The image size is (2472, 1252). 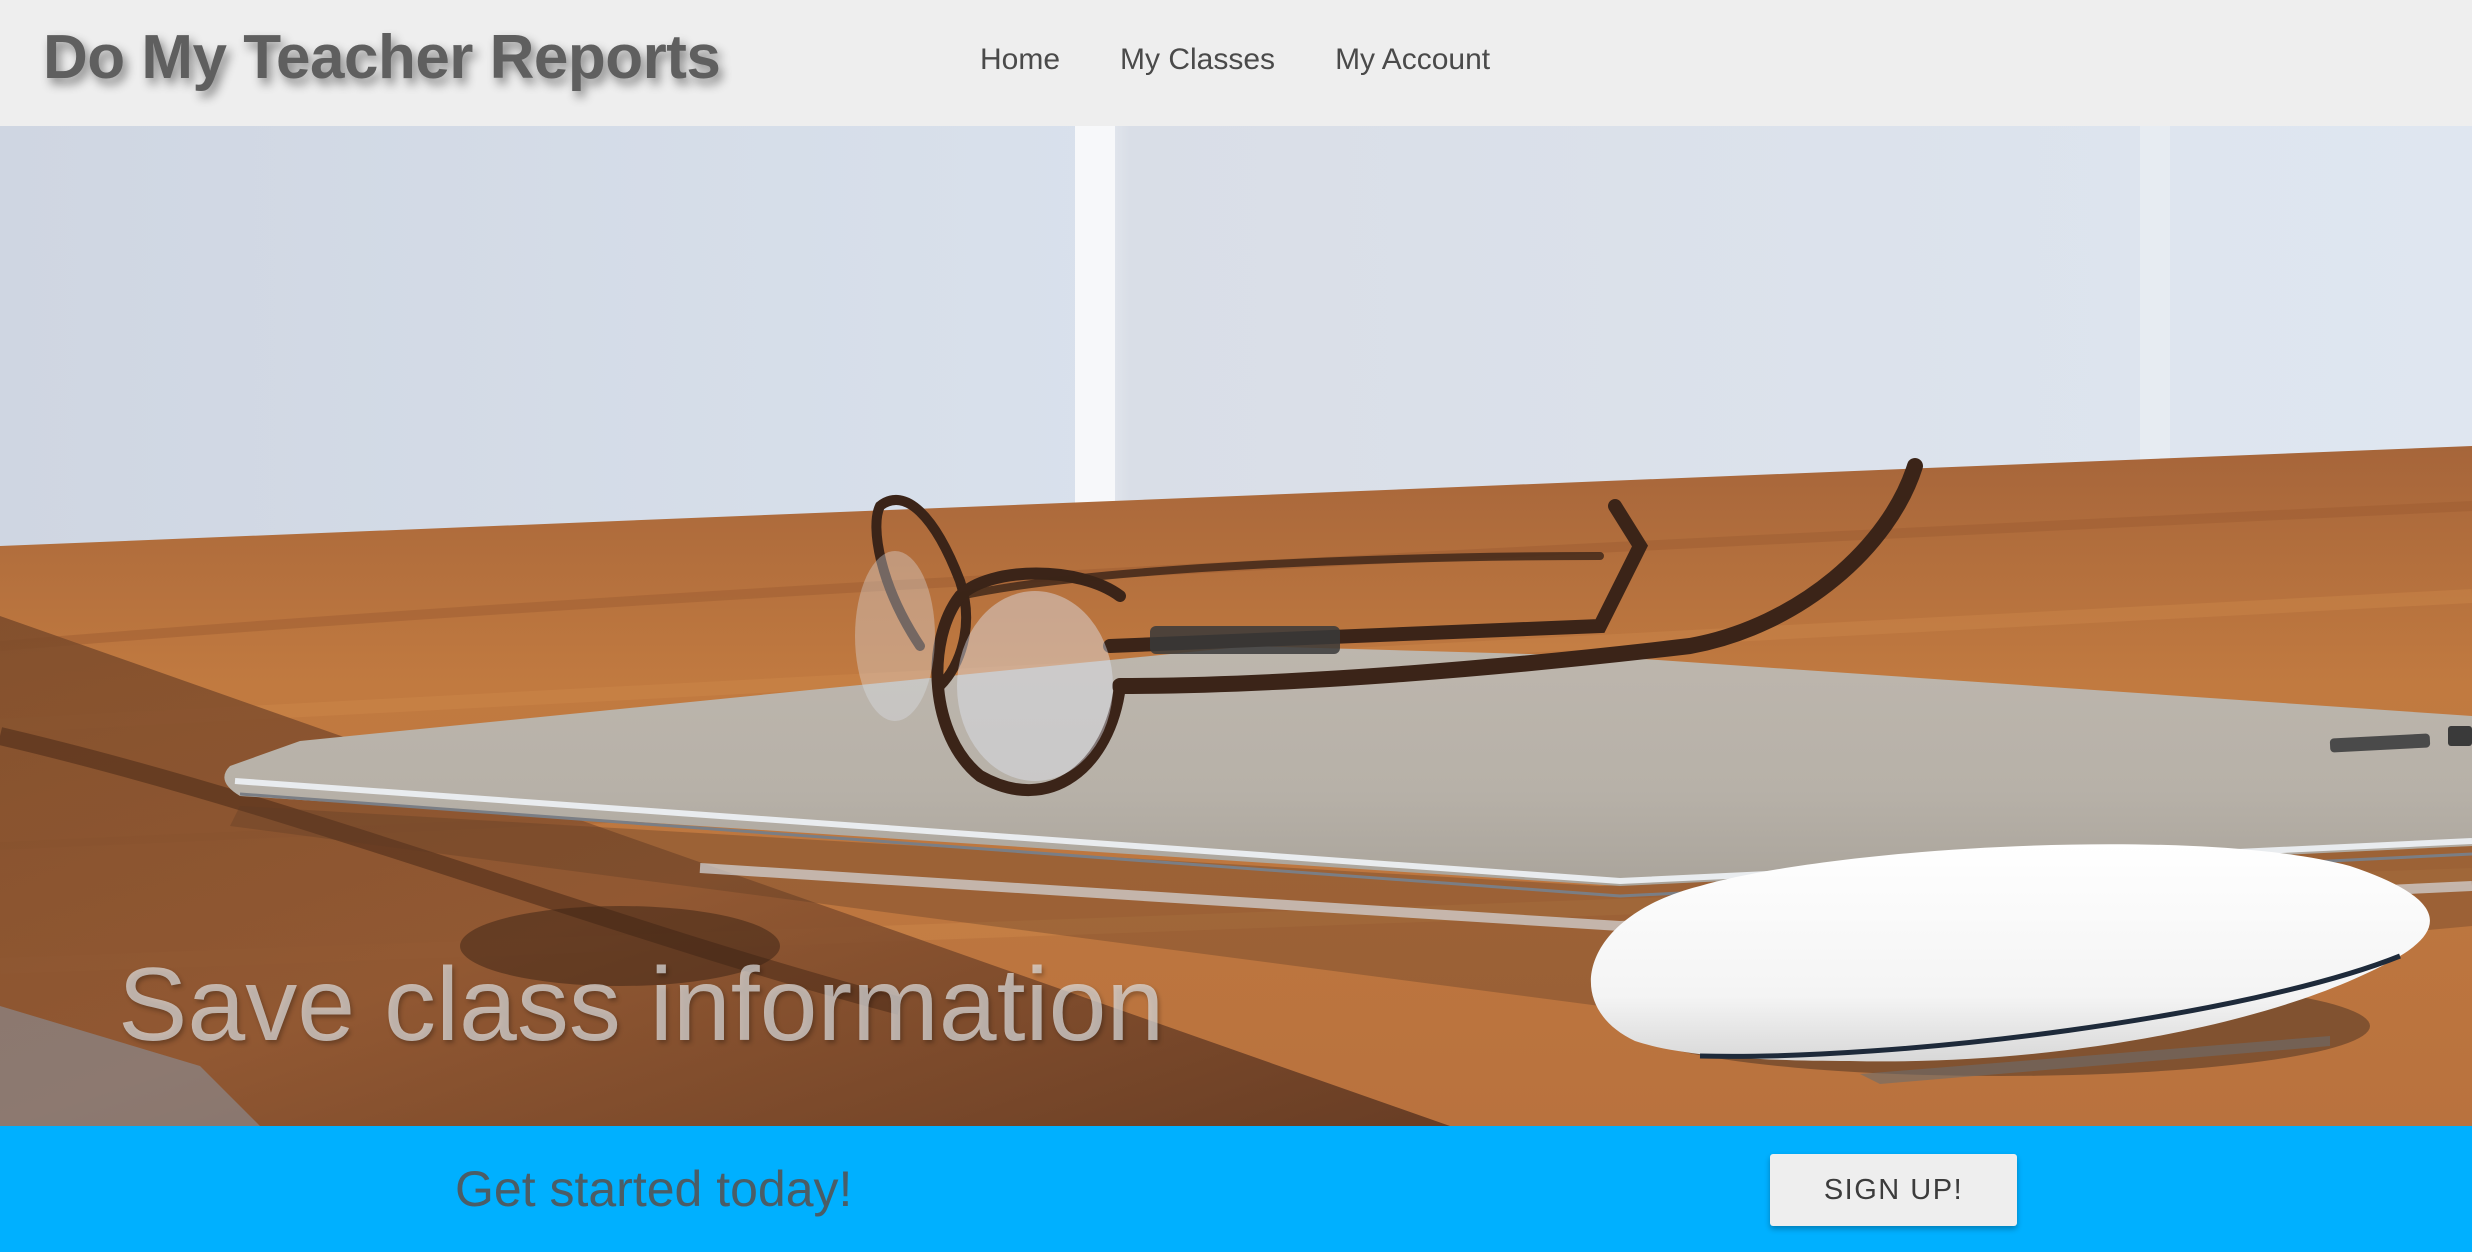 I want to click on main-nav: Home My Classes My Account, so click(x=1265, y=60).